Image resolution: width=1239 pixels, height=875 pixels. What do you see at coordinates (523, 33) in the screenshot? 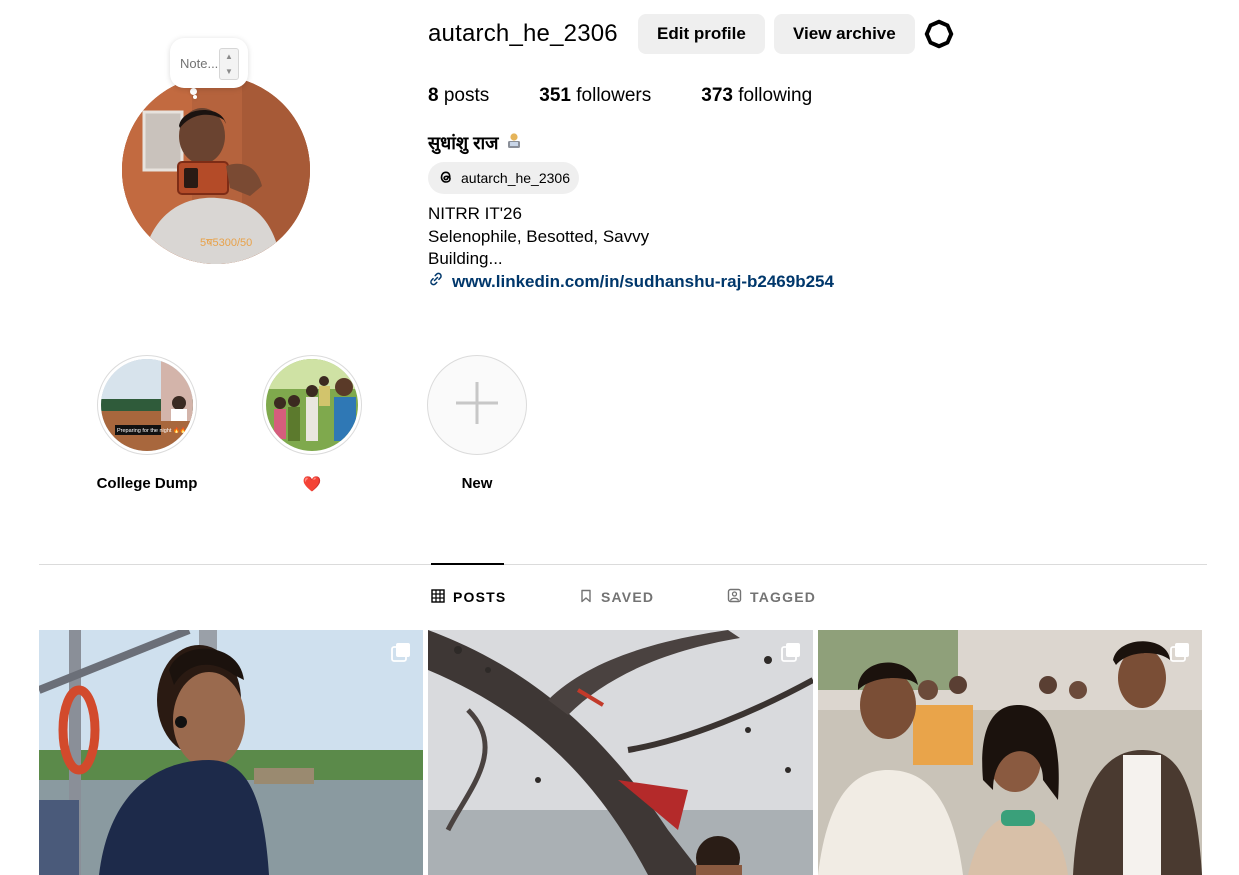
I see `profile-username: autarch_he_2306` at bounding box center [523, 33].